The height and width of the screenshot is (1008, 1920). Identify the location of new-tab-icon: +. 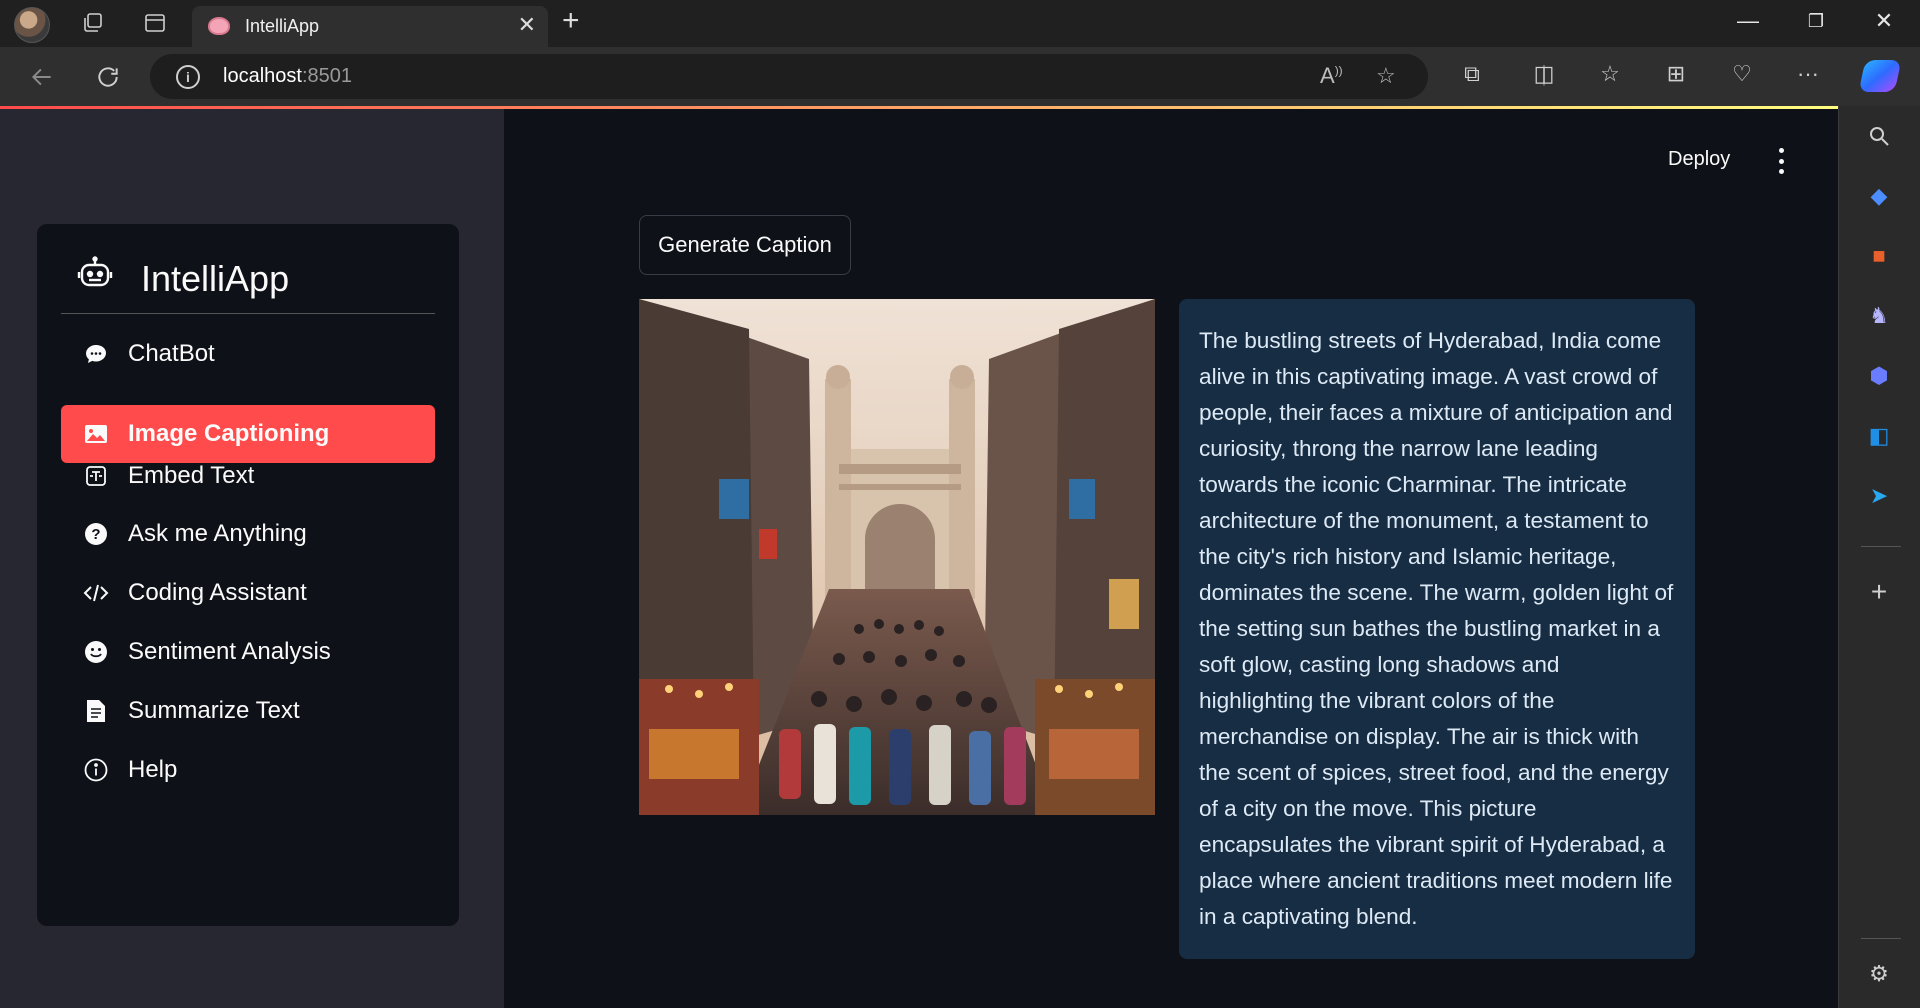
(571, 21).